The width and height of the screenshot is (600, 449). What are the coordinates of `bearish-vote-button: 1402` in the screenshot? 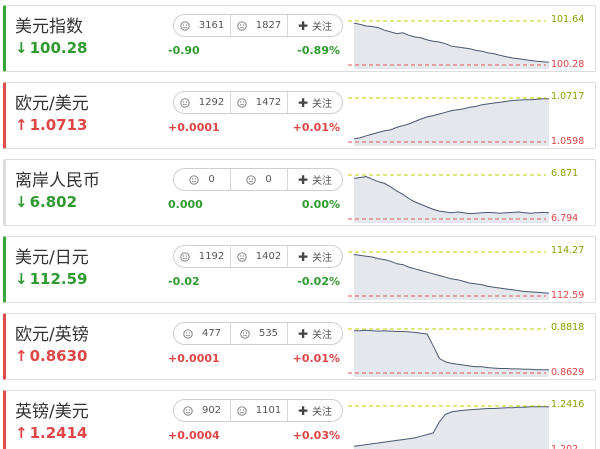 It's located at (259, 256).